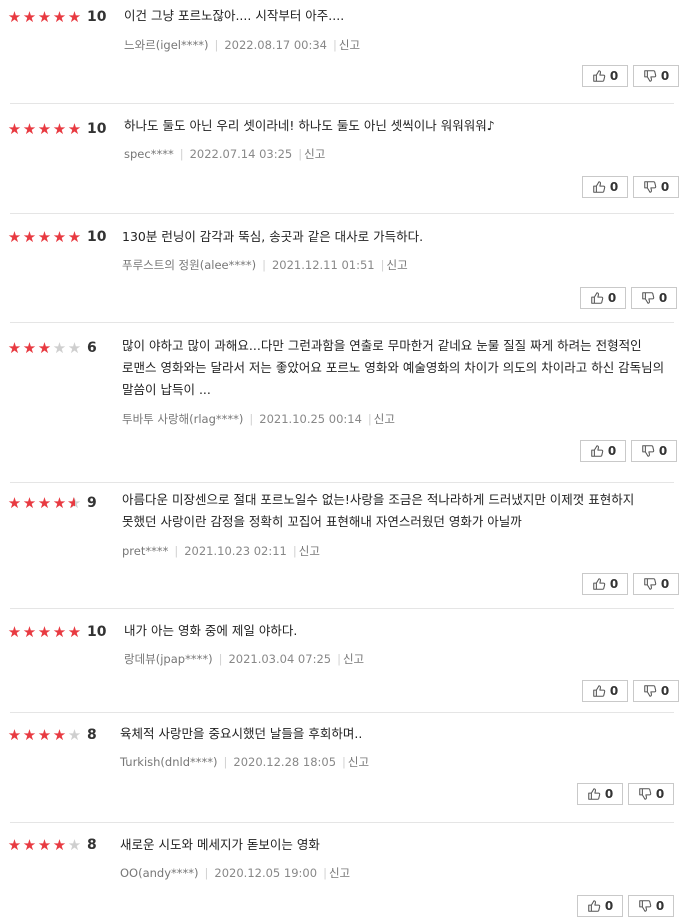 The image size is (694, 921). What do you see at coordinates (220, 844) in the screenshot?
I see `review-text: 새로운 시도와 메세지가 돋보이는 영화` at bounding box center [220, 844].